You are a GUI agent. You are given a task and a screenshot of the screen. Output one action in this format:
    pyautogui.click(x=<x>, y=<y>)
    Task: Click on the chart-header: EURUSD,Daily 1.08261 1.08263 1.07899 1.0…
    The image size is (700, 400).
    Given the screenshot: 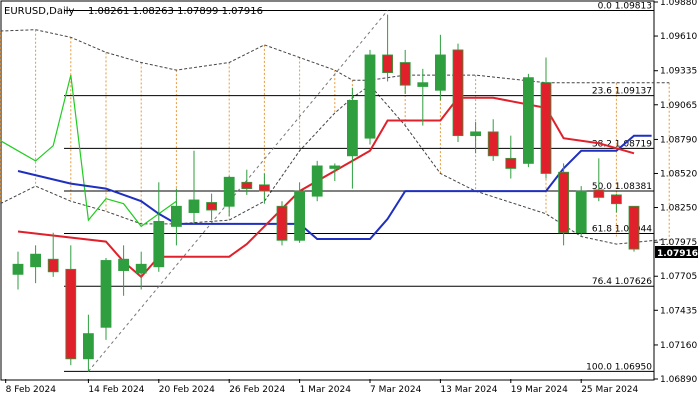 What is the action you would take?
    pyautogui.click(x=133, y=11)
    